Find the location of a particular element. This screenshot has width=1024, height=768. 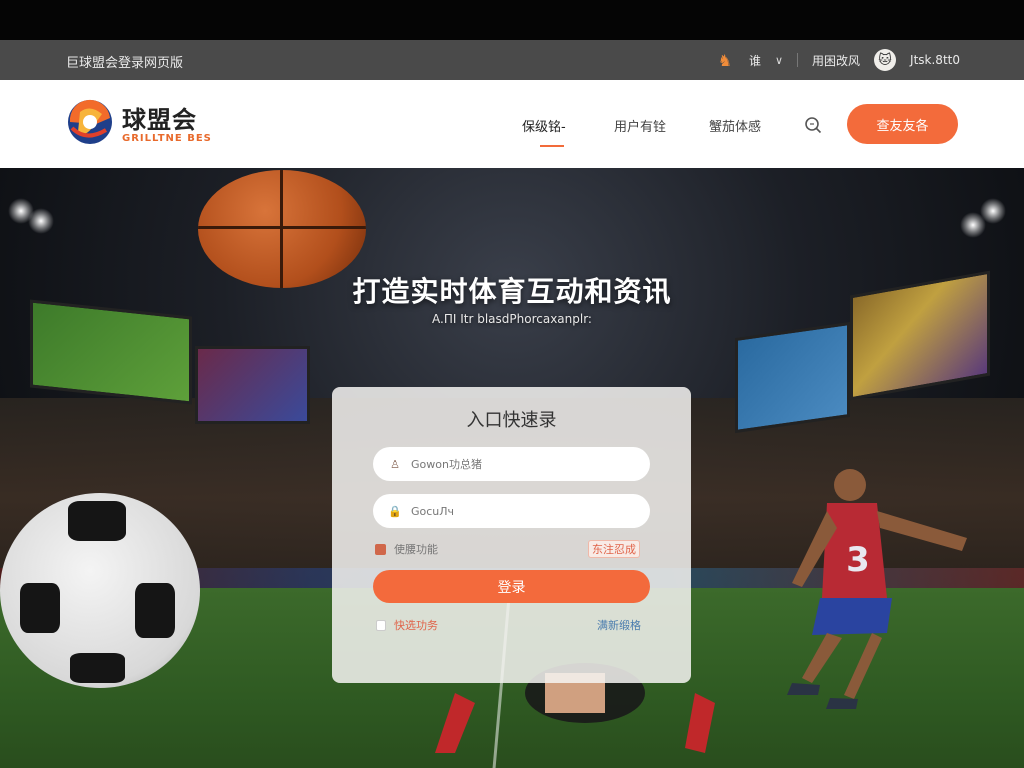

horse-icon: ♞ is located at coordinates (725, 60).